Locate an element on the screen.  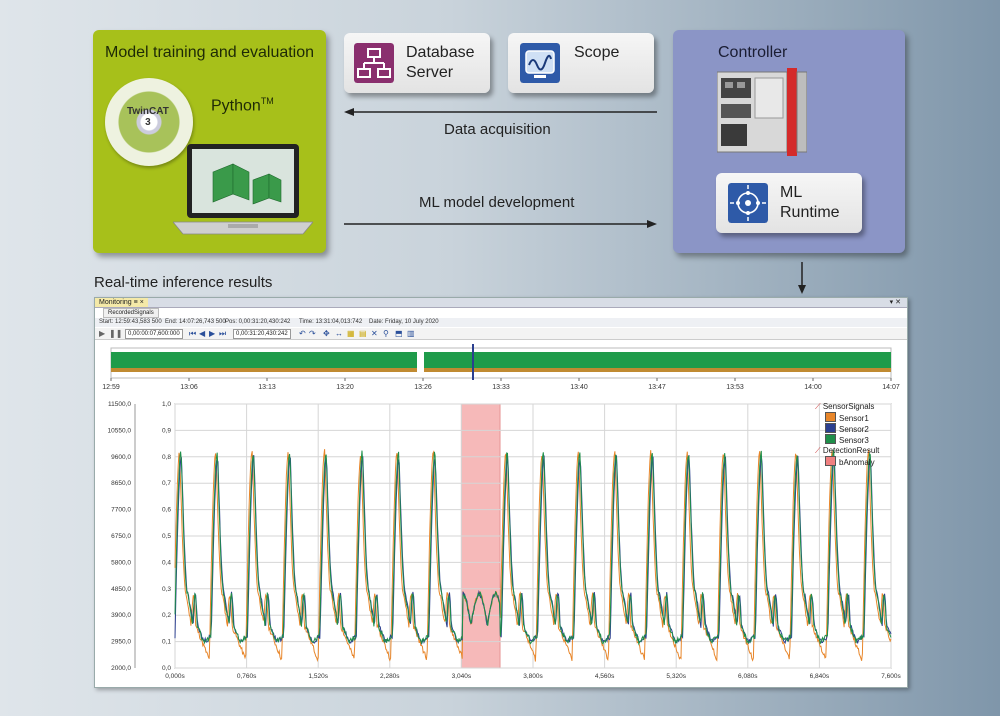
right-axis-label: 0,8 is located at coordinates (166, 457).